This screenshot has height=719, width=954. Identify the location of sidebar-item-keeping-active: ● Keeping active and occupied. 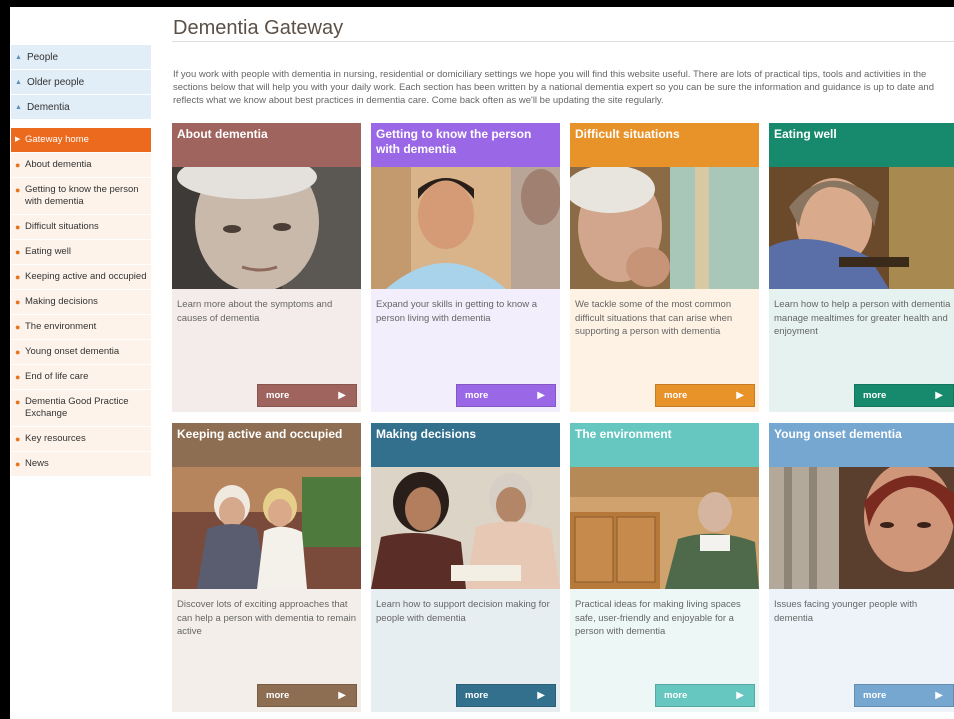
(81, 277).